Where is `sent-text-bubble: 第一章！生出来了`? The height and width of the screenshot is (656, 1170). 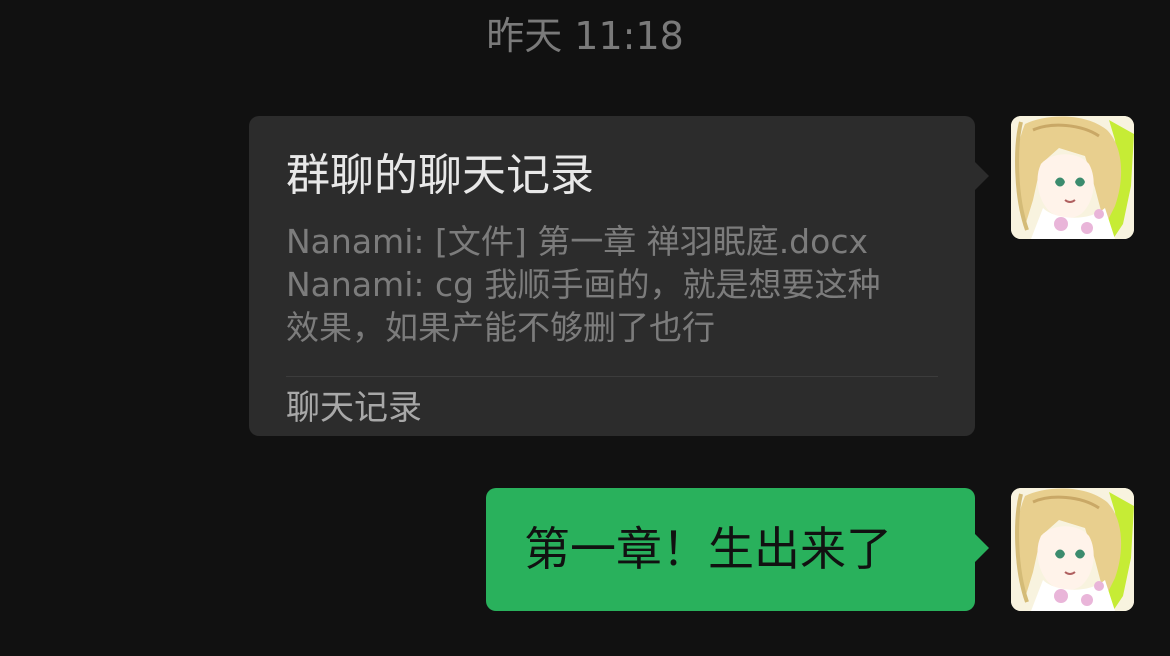 sent-text-bubble: 第一章！生出来了 is located at coordinates (737, 549).